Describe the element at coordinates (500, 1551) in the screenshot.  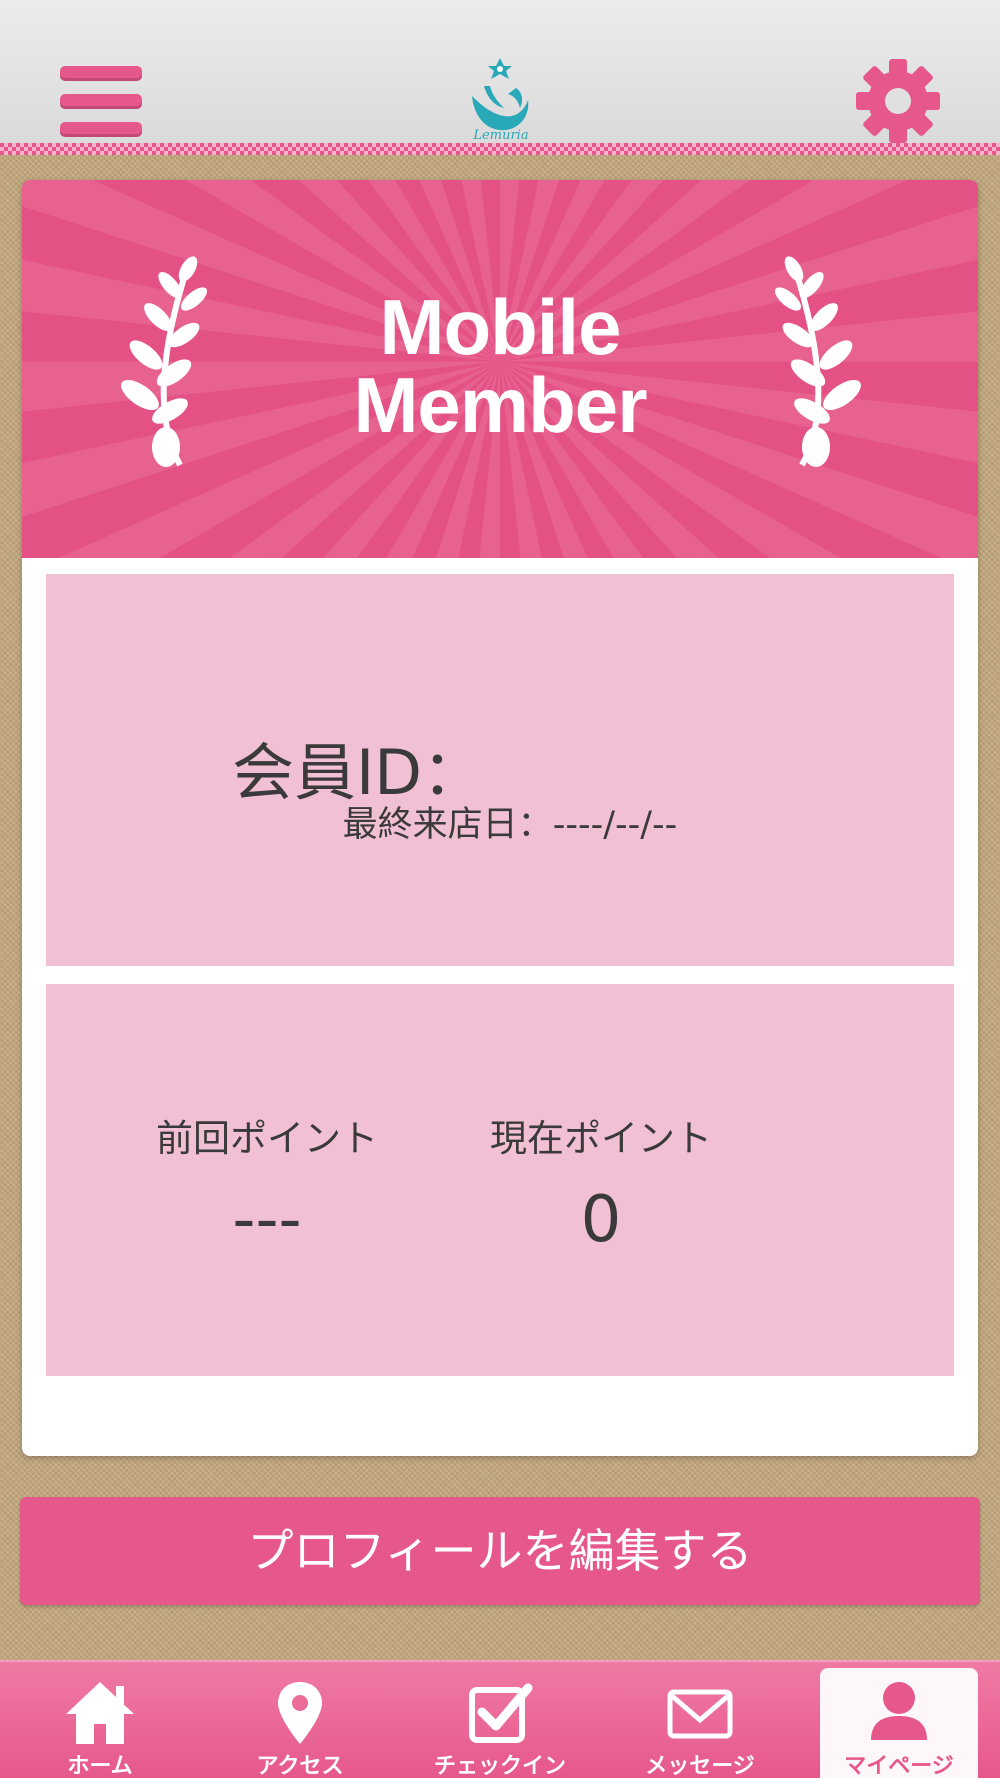
I see `edit-profile-button: プロフィールを編集する` at that location.